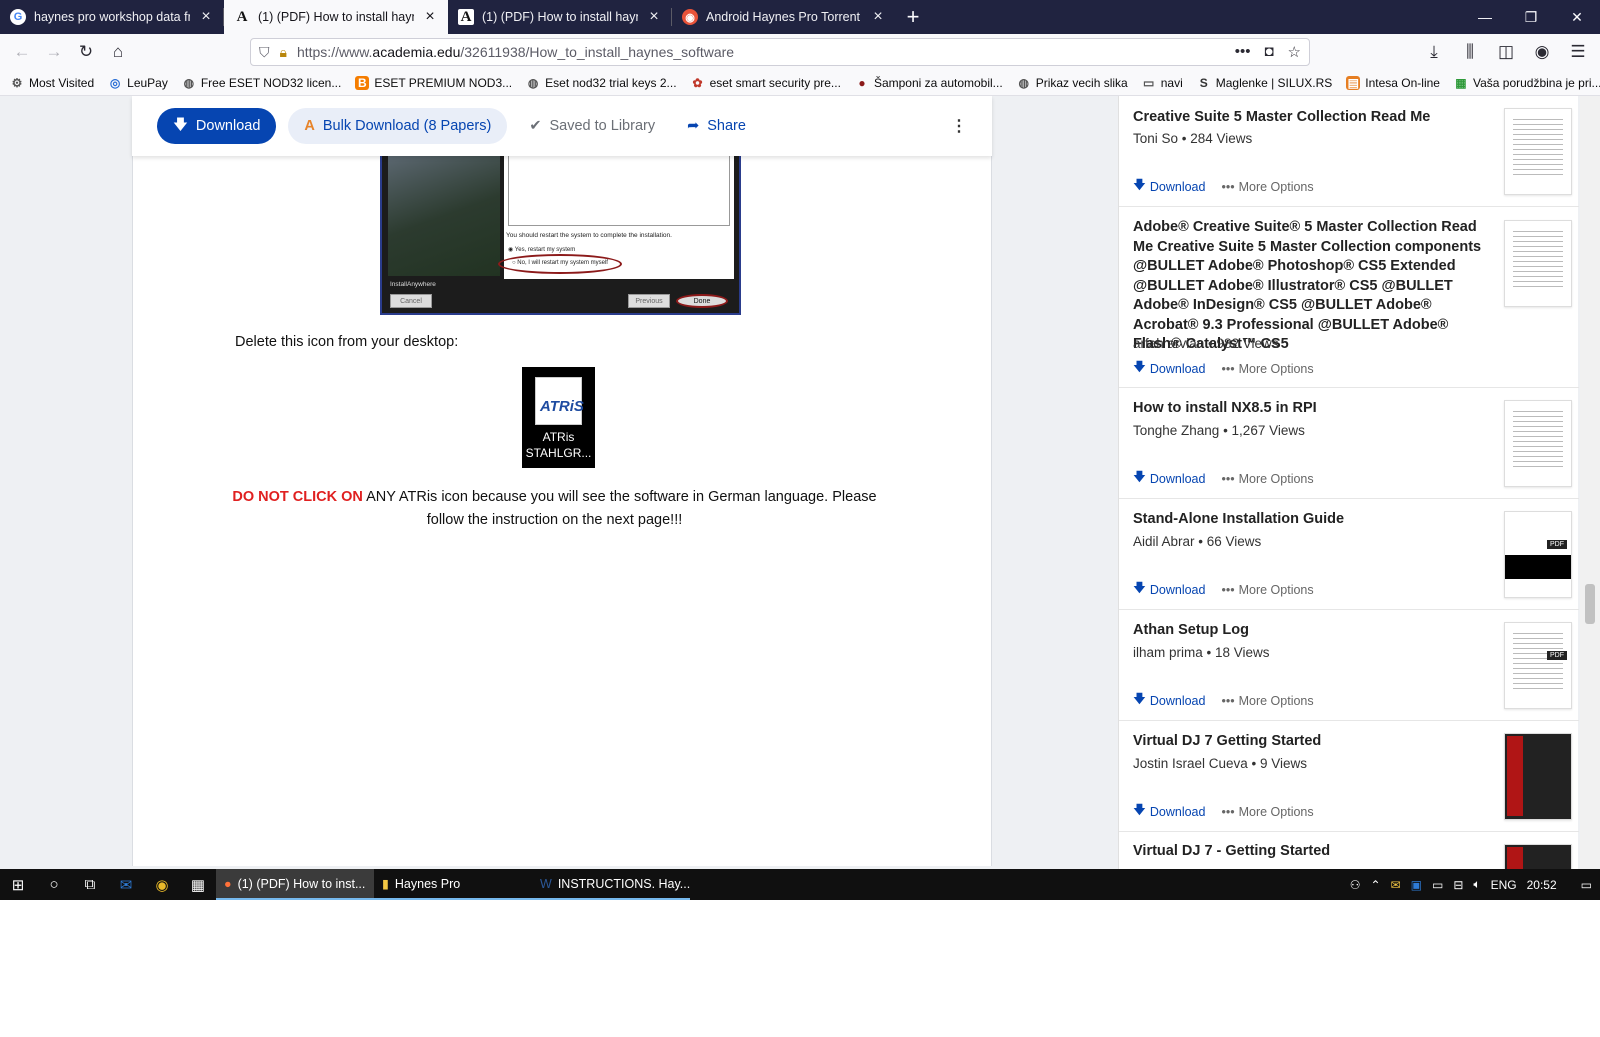 The image size is (1600, 1037). Describe the element at coordinates (1294, 52) in the screenshot. I see `bookmark-star-icon: ☆` at that location.